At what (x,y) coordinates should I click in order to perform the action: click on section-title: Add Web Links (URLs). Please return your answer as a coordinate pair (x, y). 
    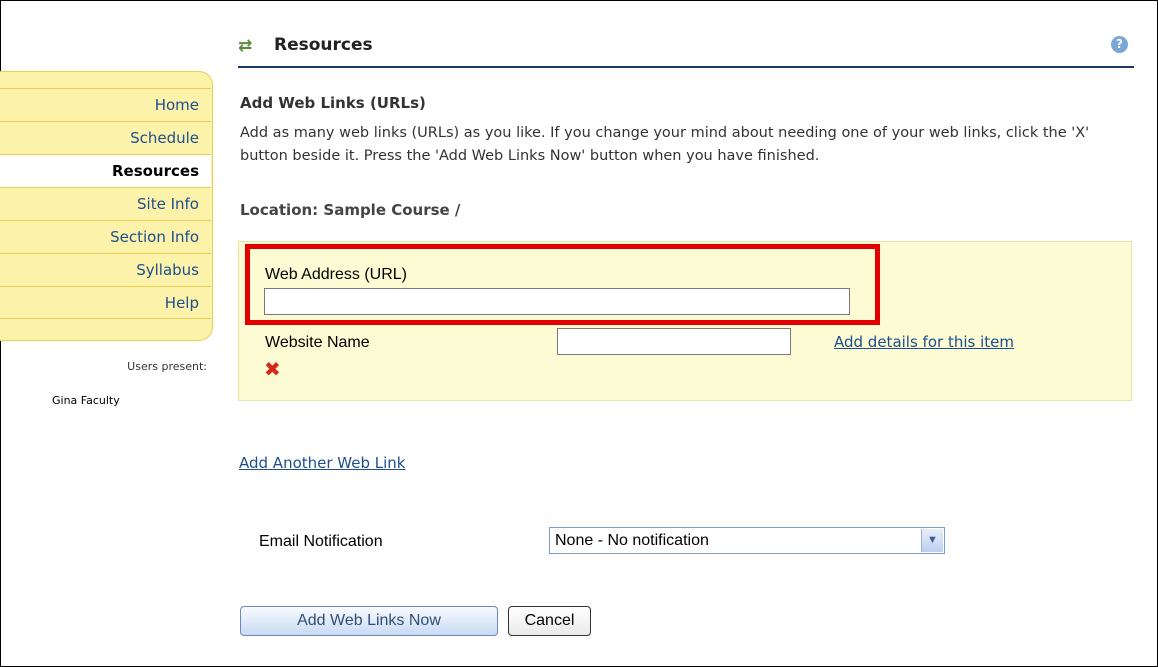
    Looking at the image, I should click on (333, 103).